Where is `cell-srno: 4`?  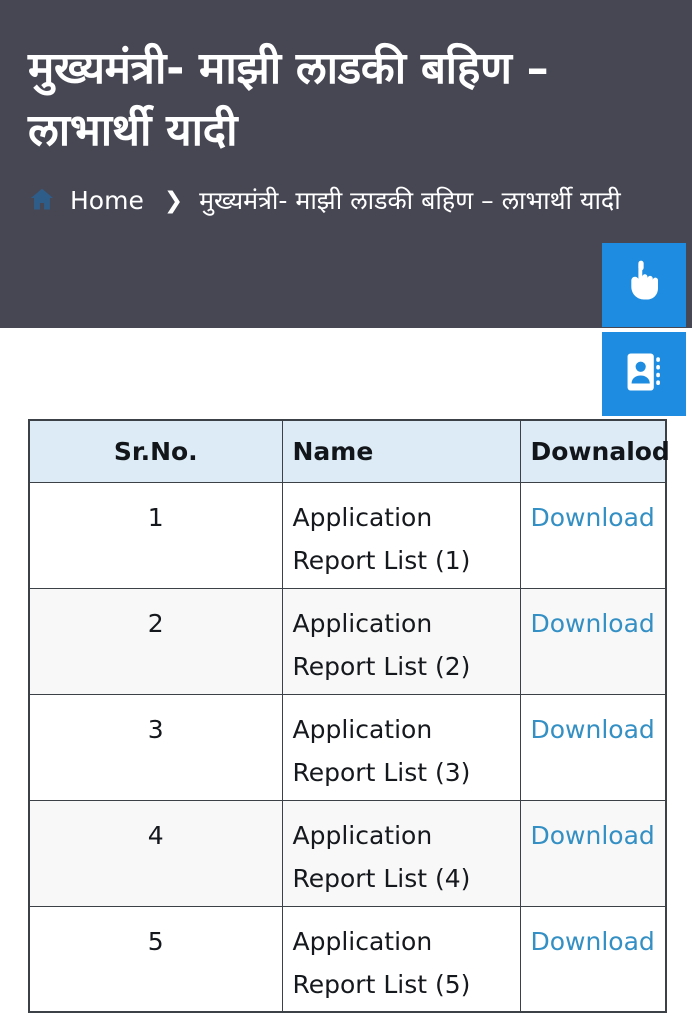 cell-srno: 4 is located at coordinates (155, 853).